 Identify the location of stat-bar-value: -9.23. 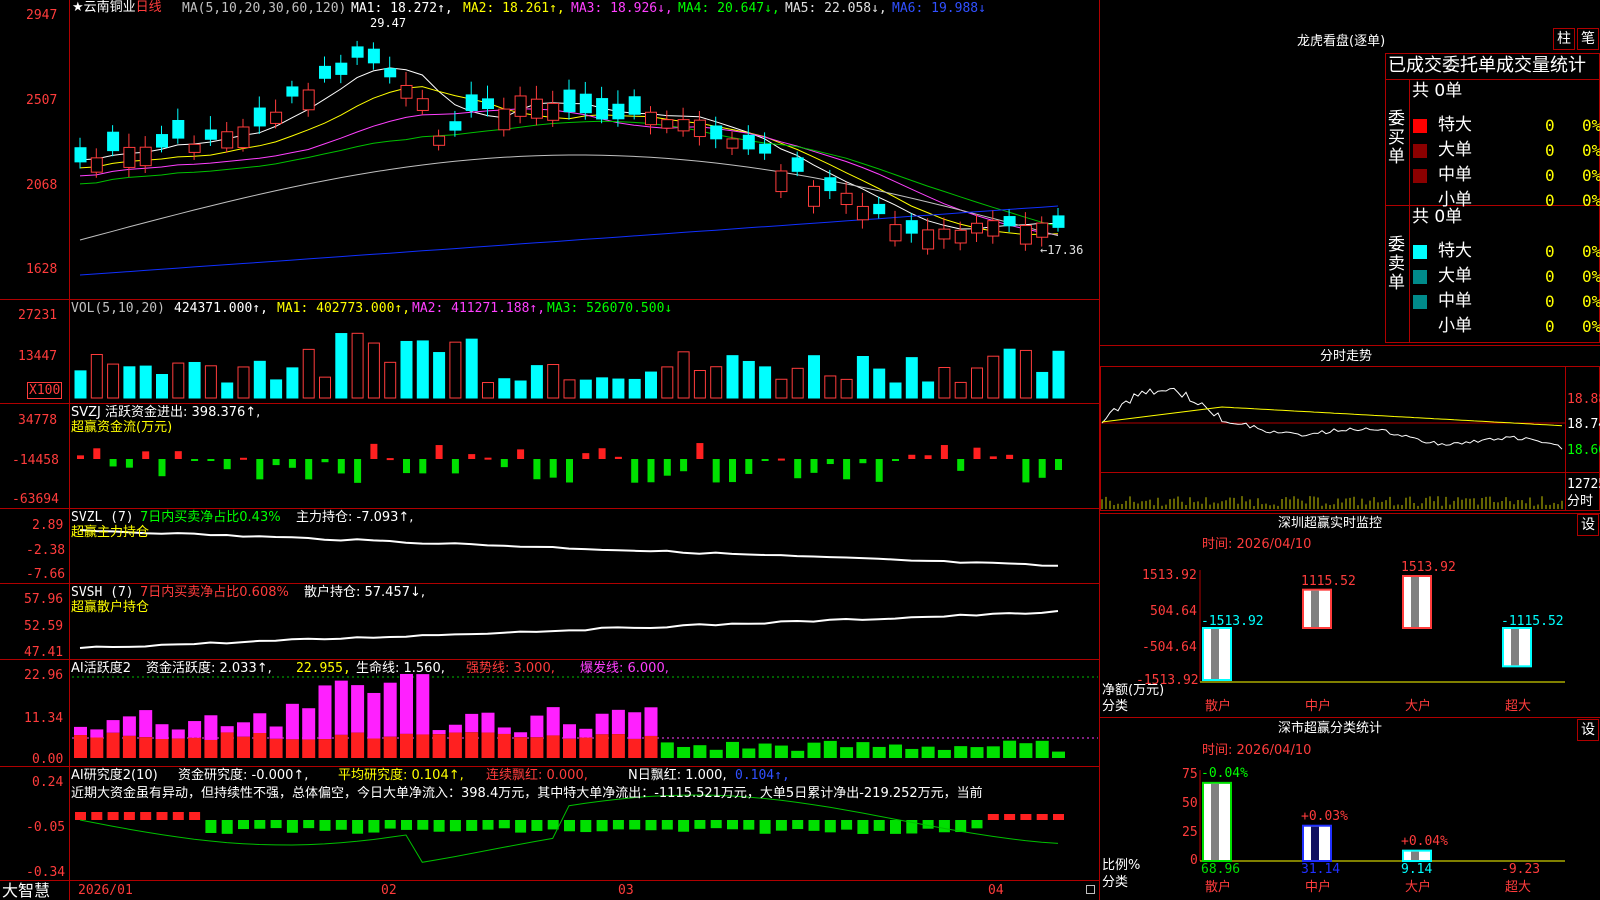
(1521, 869).